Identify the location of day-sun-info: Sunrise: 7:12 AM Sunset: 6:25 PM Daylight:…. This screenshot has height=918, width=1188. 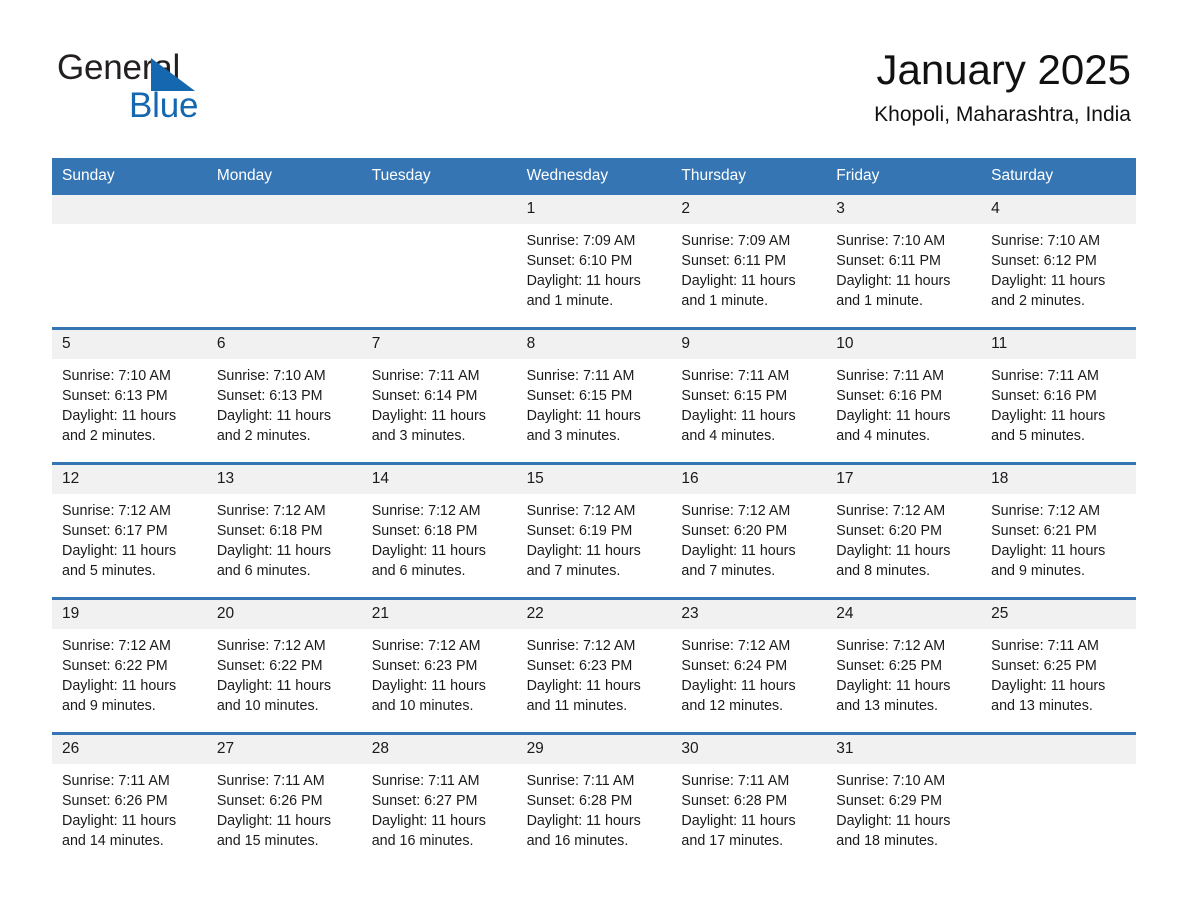
(903, 672).